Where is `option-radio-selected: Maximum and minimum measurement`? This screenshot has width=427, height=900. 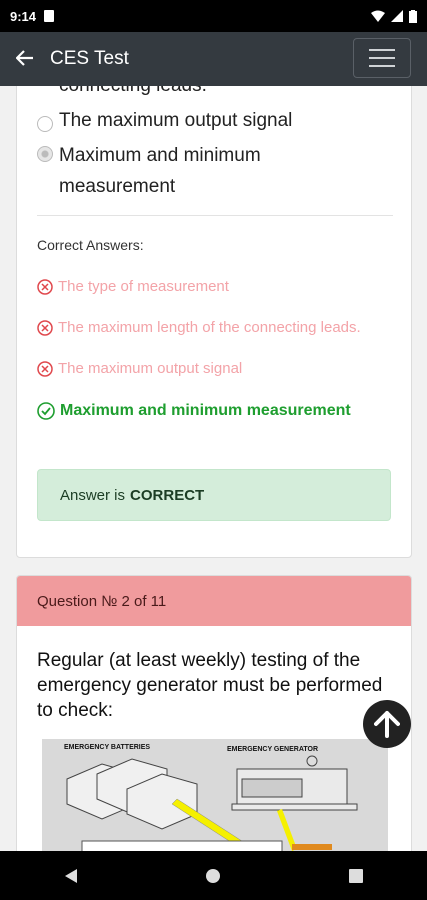
option-radio-selected: Maximum and minimum measurement is located at coordinates (172, 171).